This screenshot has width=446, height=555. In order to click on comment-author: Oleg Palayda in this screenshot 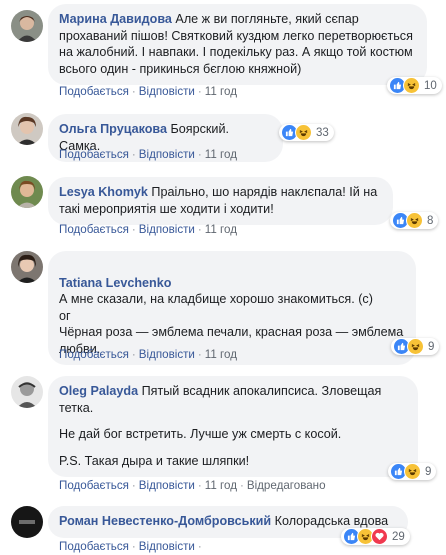, I will do `click(98, 391)`.